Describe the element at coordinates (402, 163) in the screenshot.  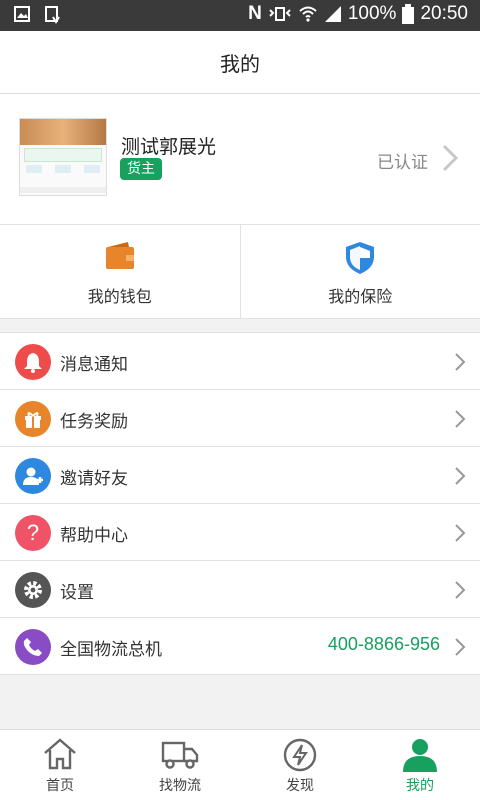
I see `verify-status: 已认证` at that location.